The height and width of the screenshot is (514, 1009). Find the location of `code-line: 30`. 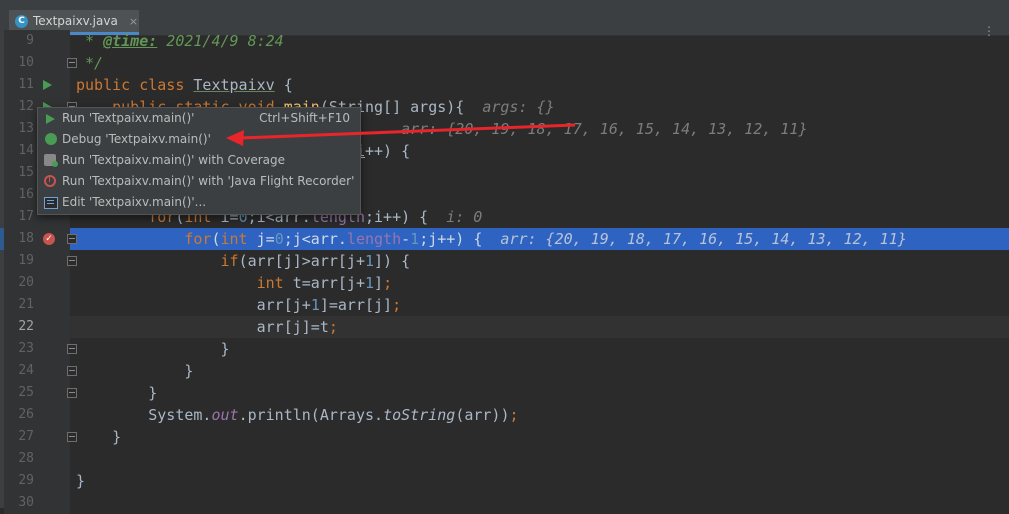

code-line: 30 is located at coordinates (504, 503).